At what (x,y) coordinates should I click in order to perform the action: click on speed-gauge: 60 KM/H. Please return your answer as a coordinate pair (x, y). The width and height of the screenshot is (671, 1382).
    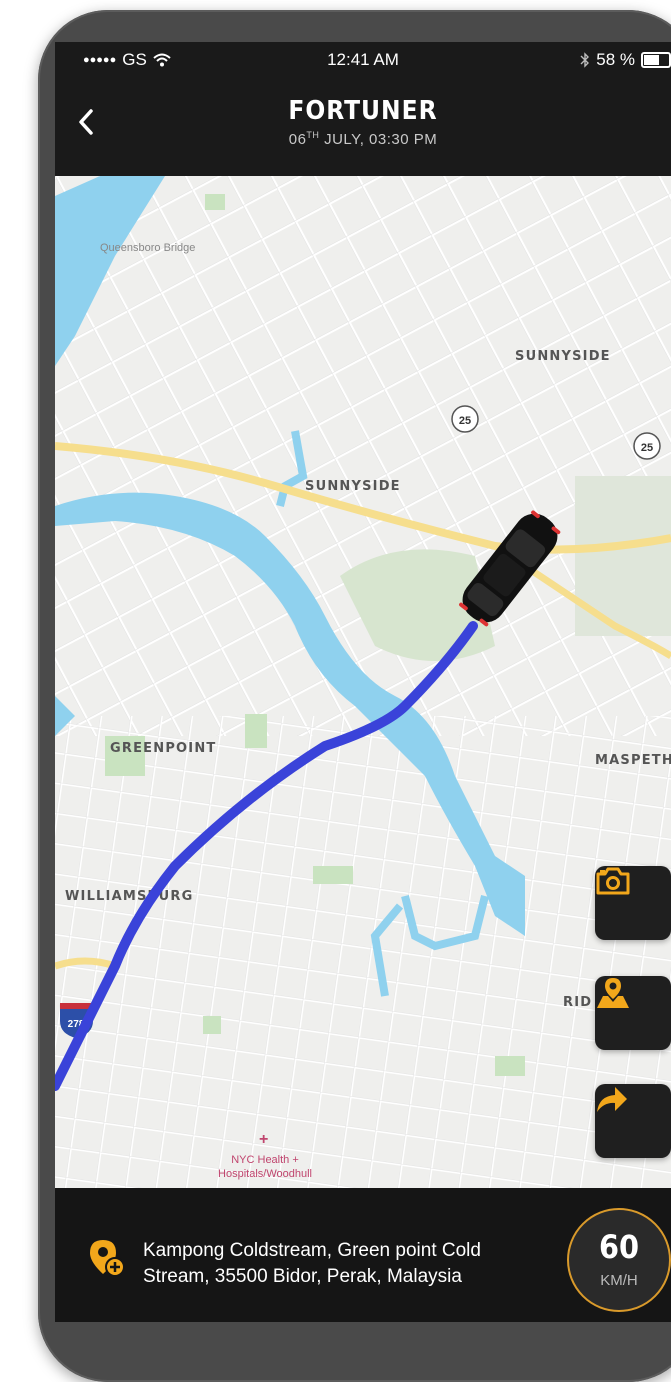
    Looking at the image, I should click on (619, 1260).